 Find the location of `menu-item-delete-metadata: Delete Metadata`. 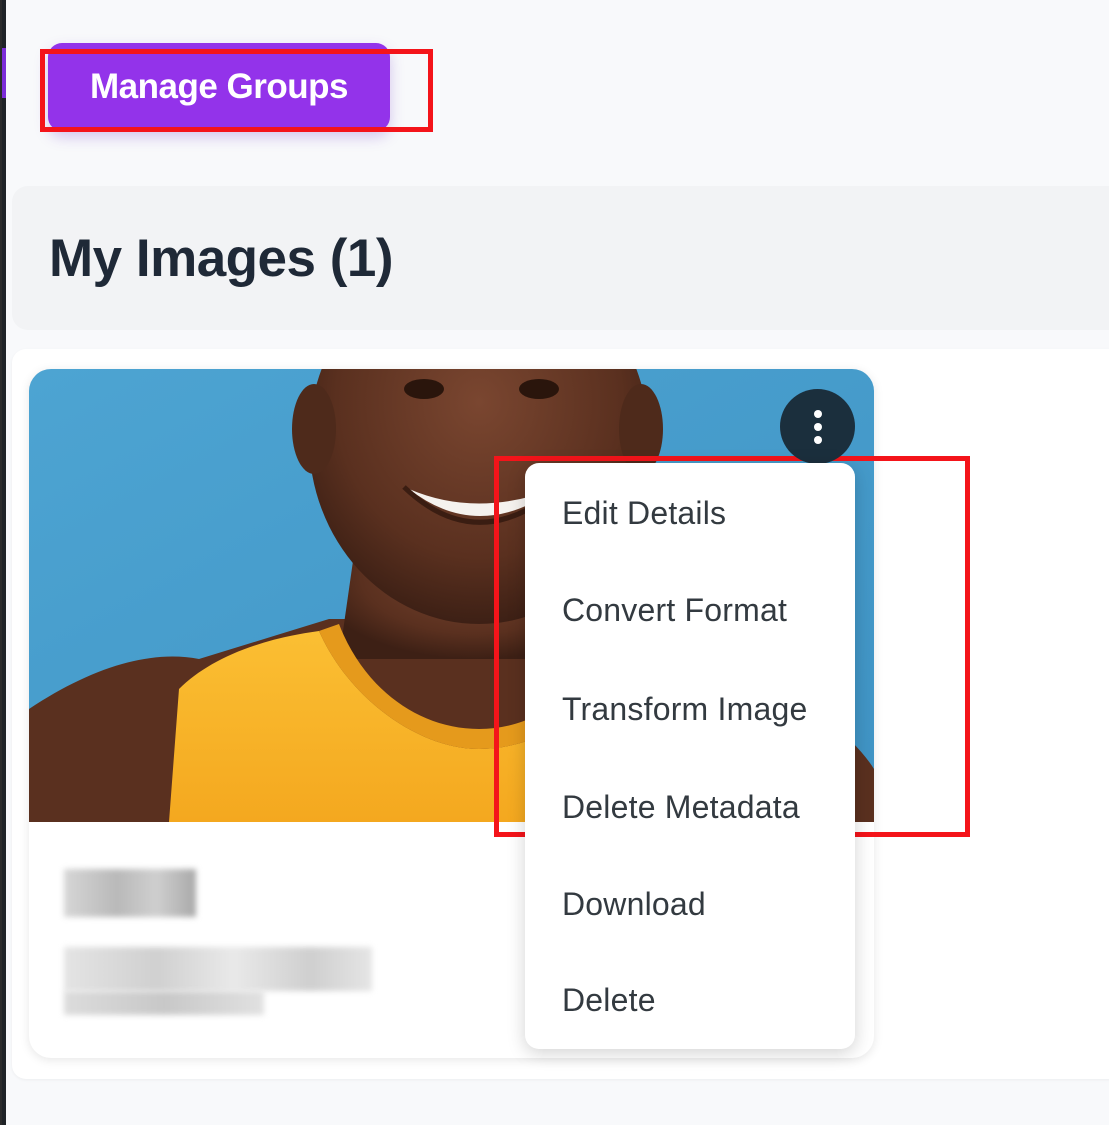

menu-item-delete-metadata: Delete Metadata is located at coordinates (690, 807).